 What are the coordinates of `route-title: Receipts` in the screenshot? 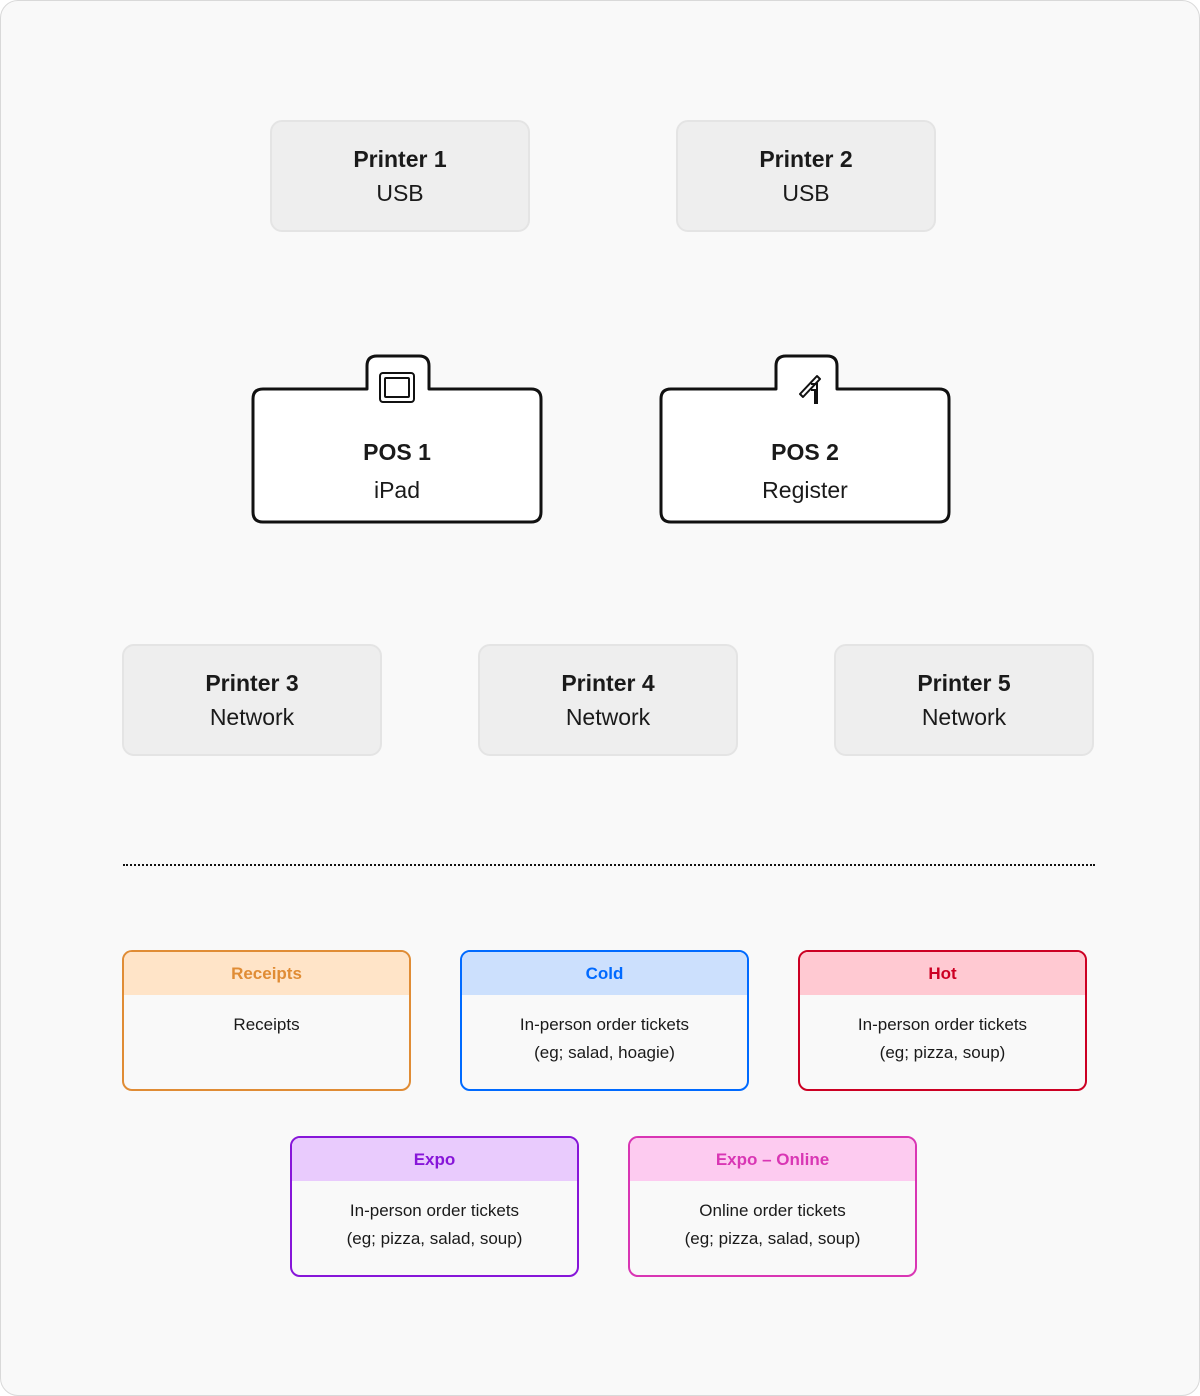 It's located at (266, 973).